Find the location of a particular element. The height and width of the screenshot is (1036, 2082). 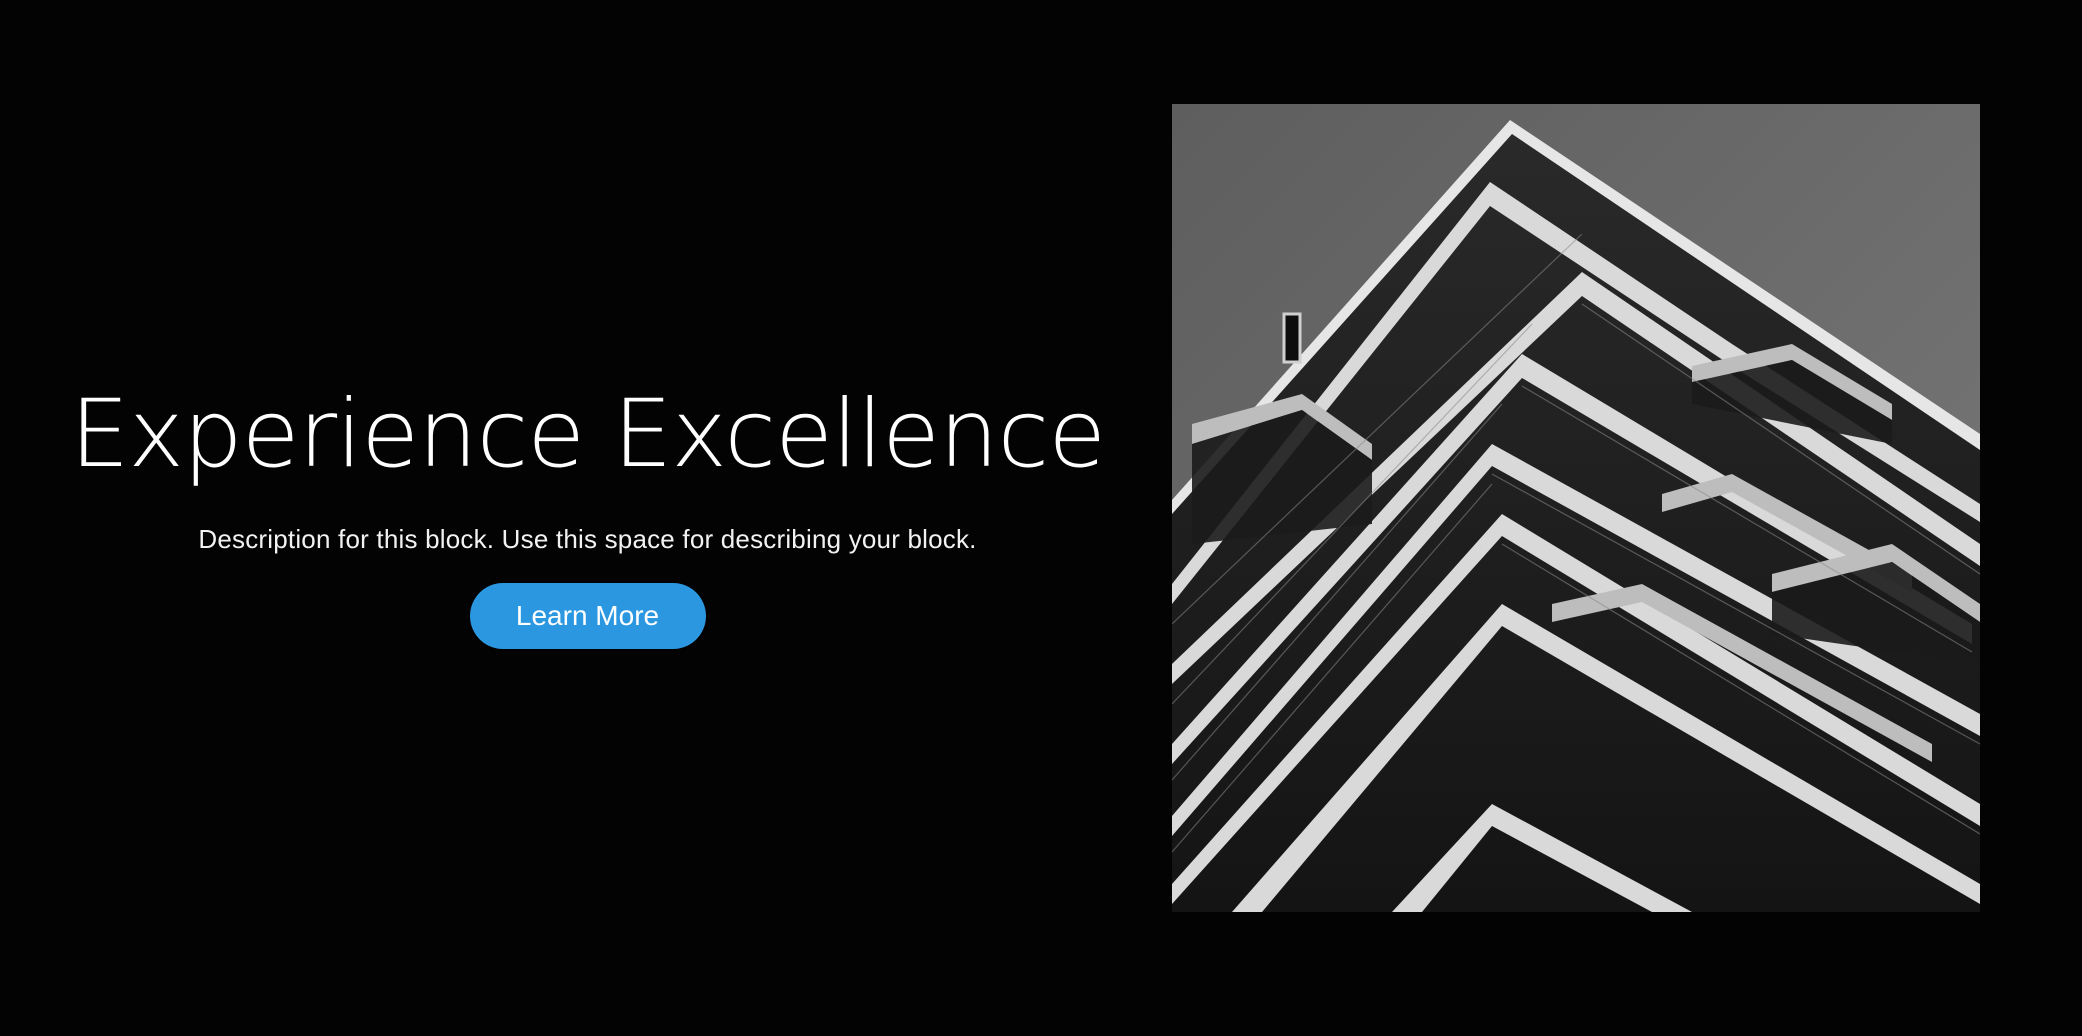

learn-more-button: Learn More is located at coordinates (587, 616).